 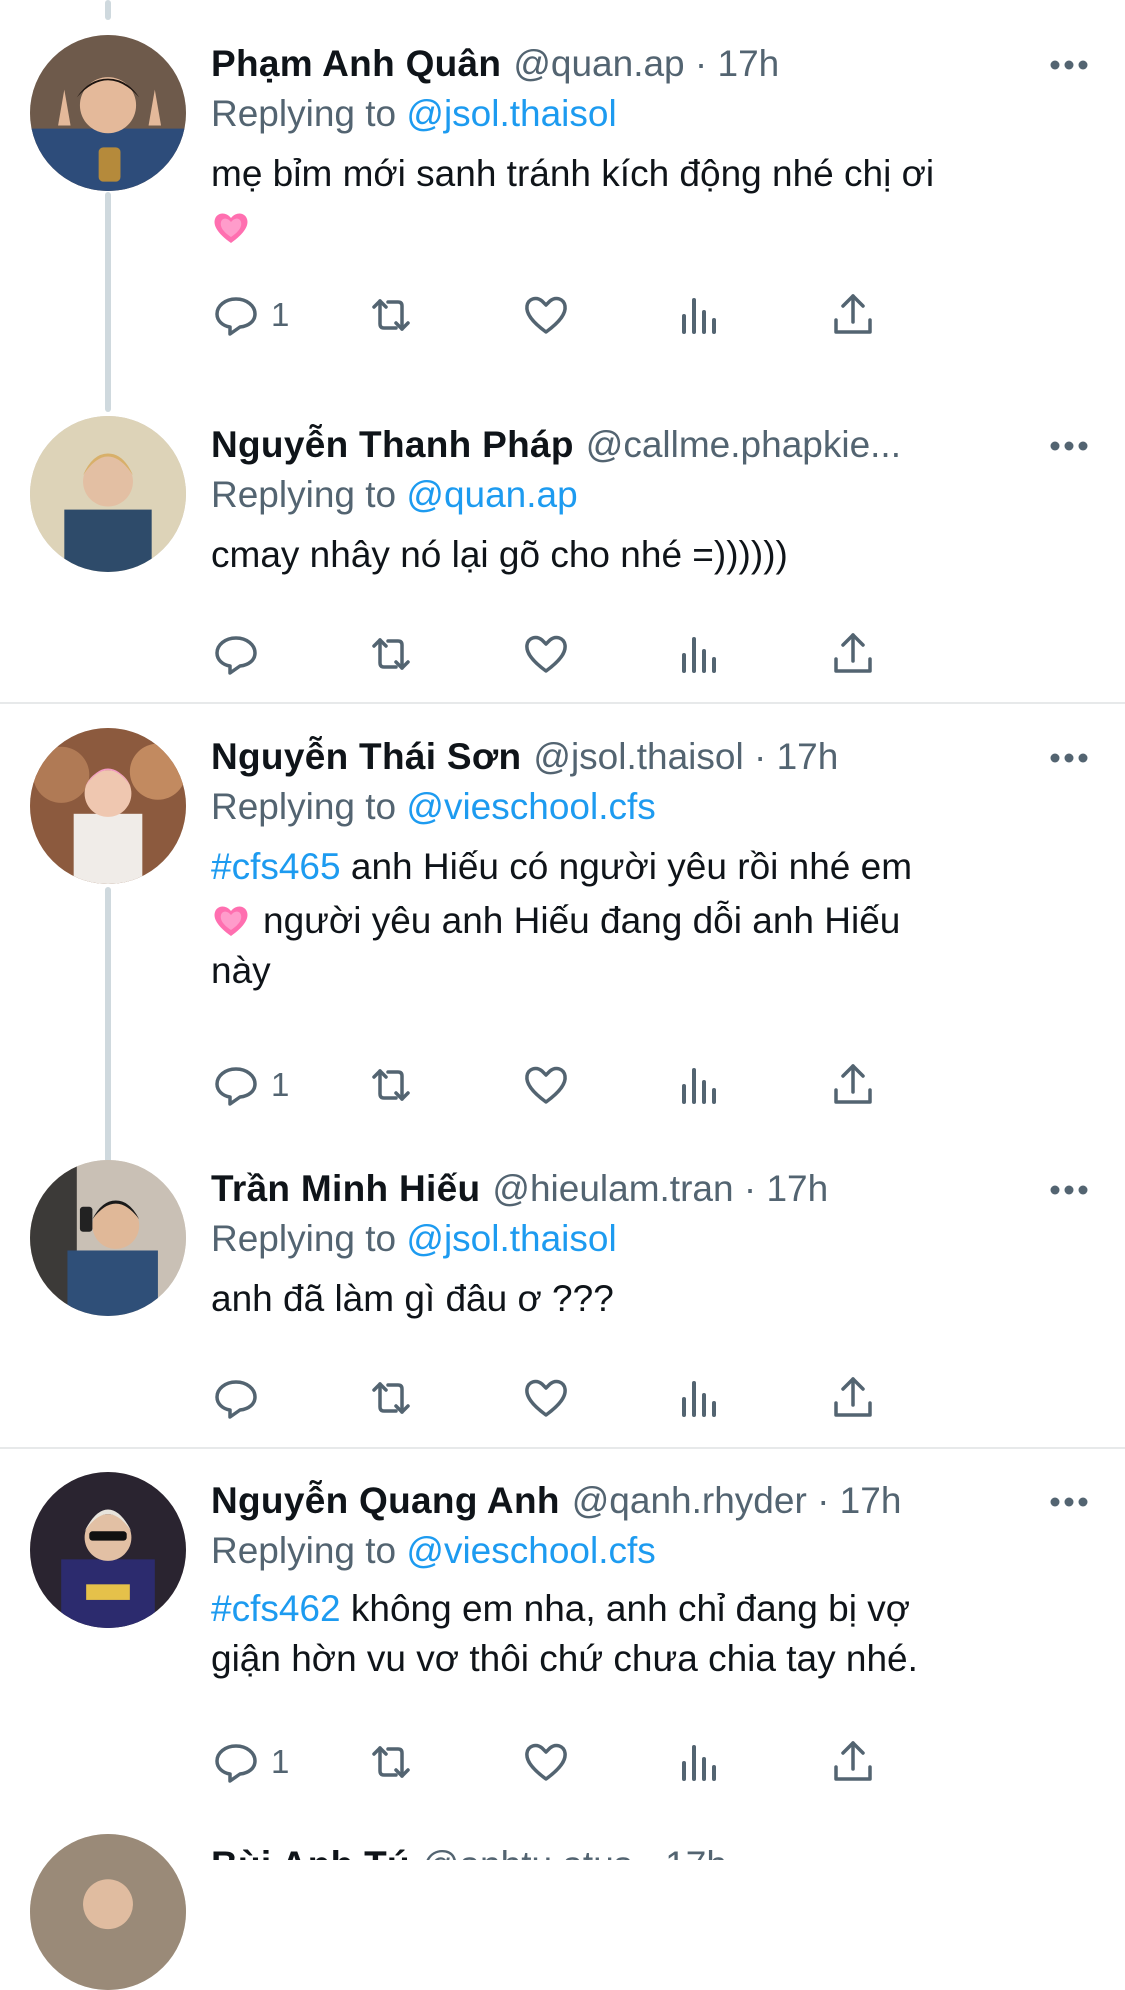 I want to click on author-handle: @anhtu.atus, so click(x=527, y=1852).